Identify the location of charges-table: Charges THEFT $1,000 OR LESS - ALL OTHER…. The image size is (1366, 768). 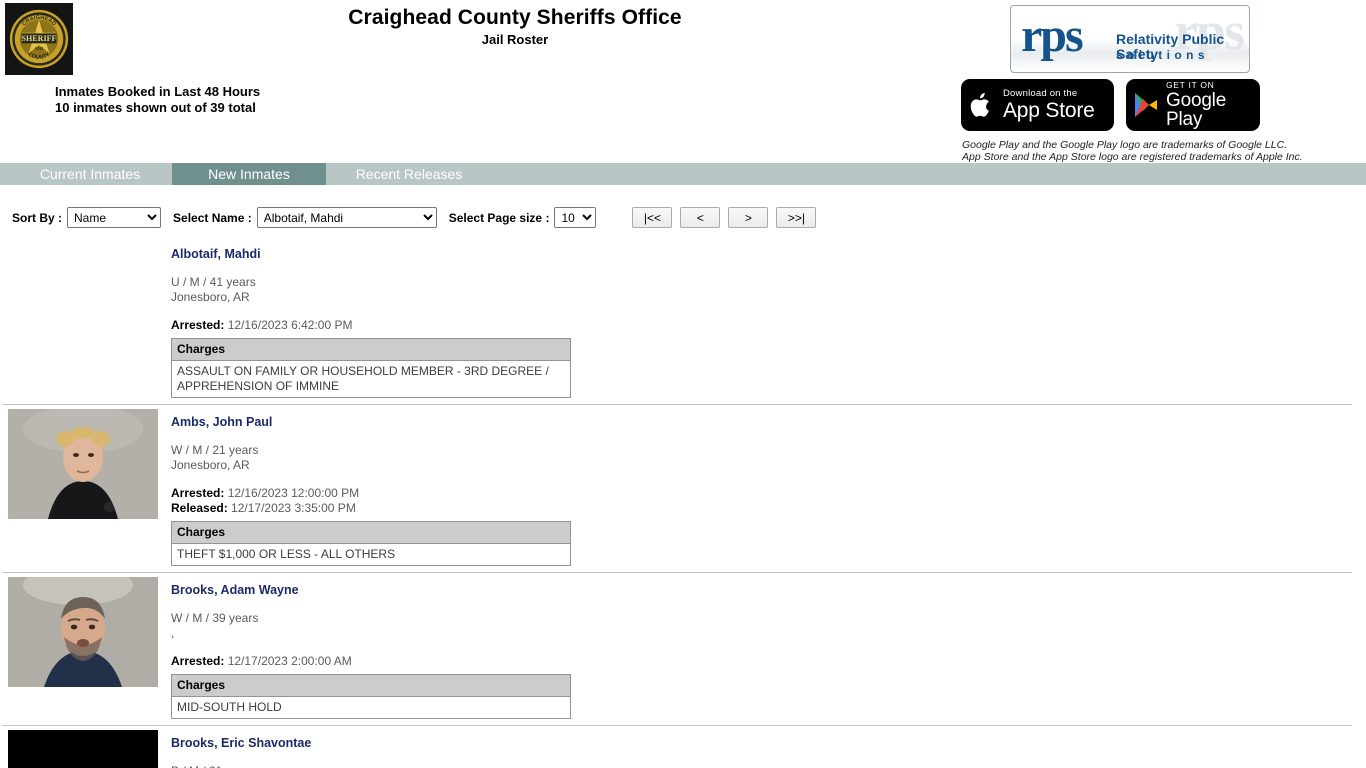
(371, 543).